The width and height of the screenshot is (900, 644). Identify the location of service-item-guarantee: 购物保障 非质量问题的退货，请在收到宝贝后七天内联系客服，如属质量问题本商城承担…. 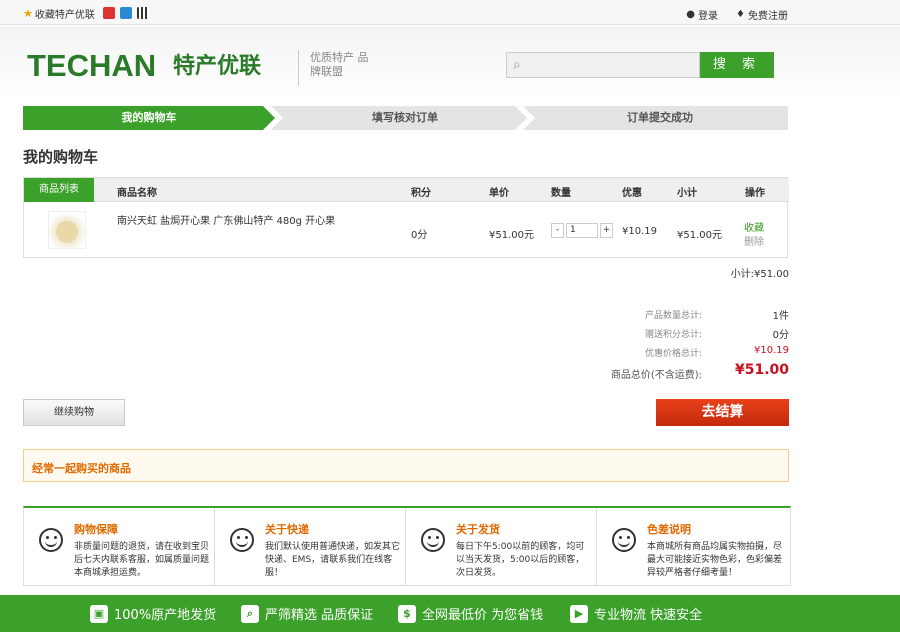
(119, 547).